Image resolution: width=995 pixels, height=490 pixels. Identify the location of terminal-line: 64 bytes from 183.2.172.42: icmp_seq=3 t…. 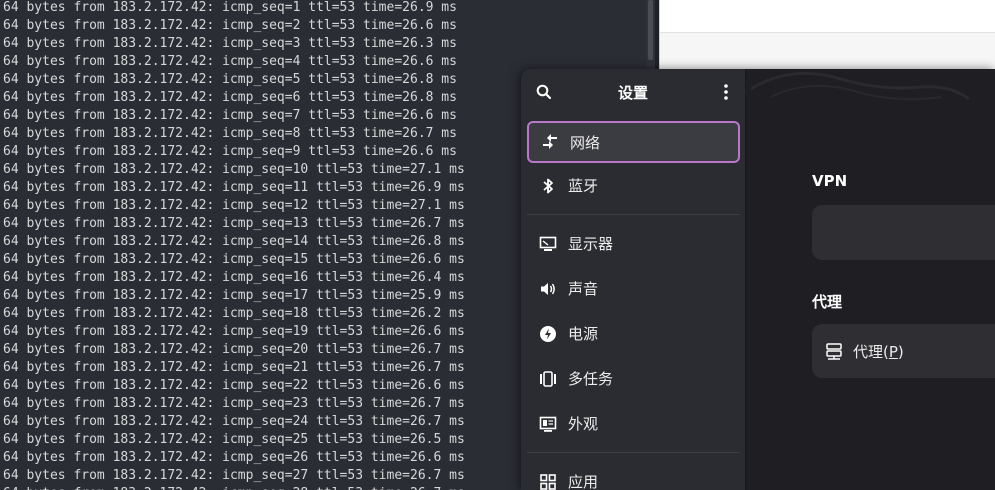
(230, 43).